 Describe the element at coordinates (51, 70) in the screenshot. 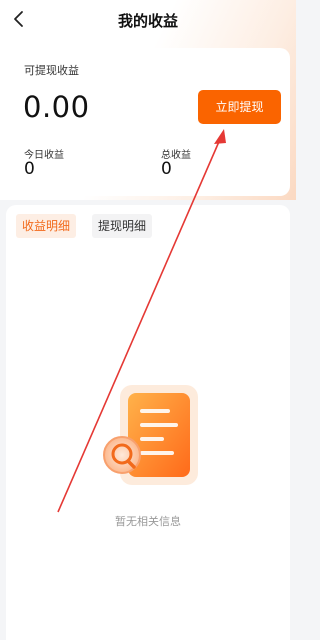

I see `withdrawable-earnings-label: 可提现收益` at that location.